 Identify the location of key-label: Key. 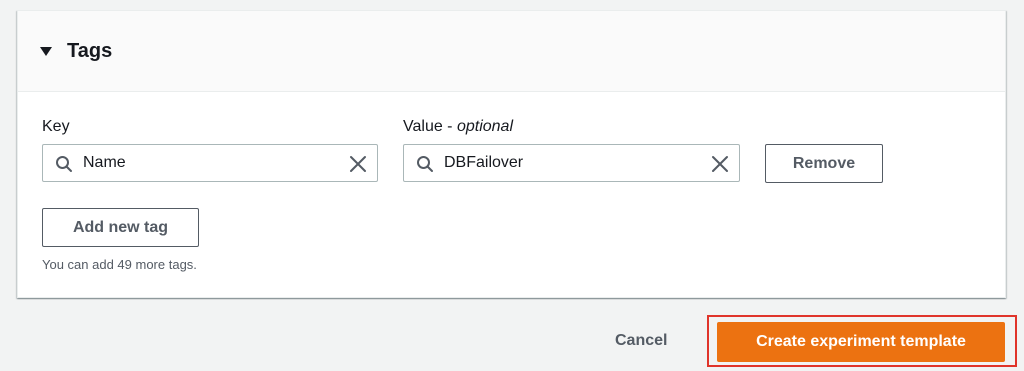
(56, 126).